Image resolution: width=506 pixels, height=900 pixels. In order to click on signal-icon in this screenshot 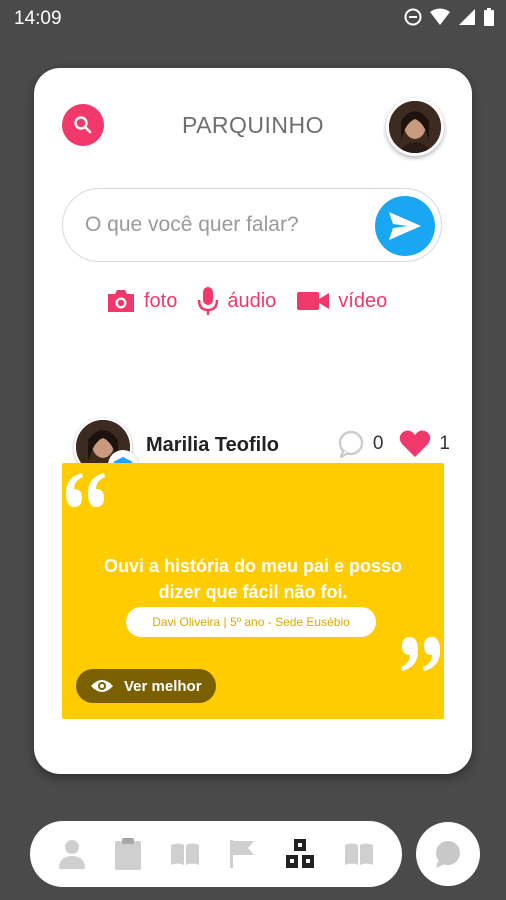, I will do `click(467, 17)`.